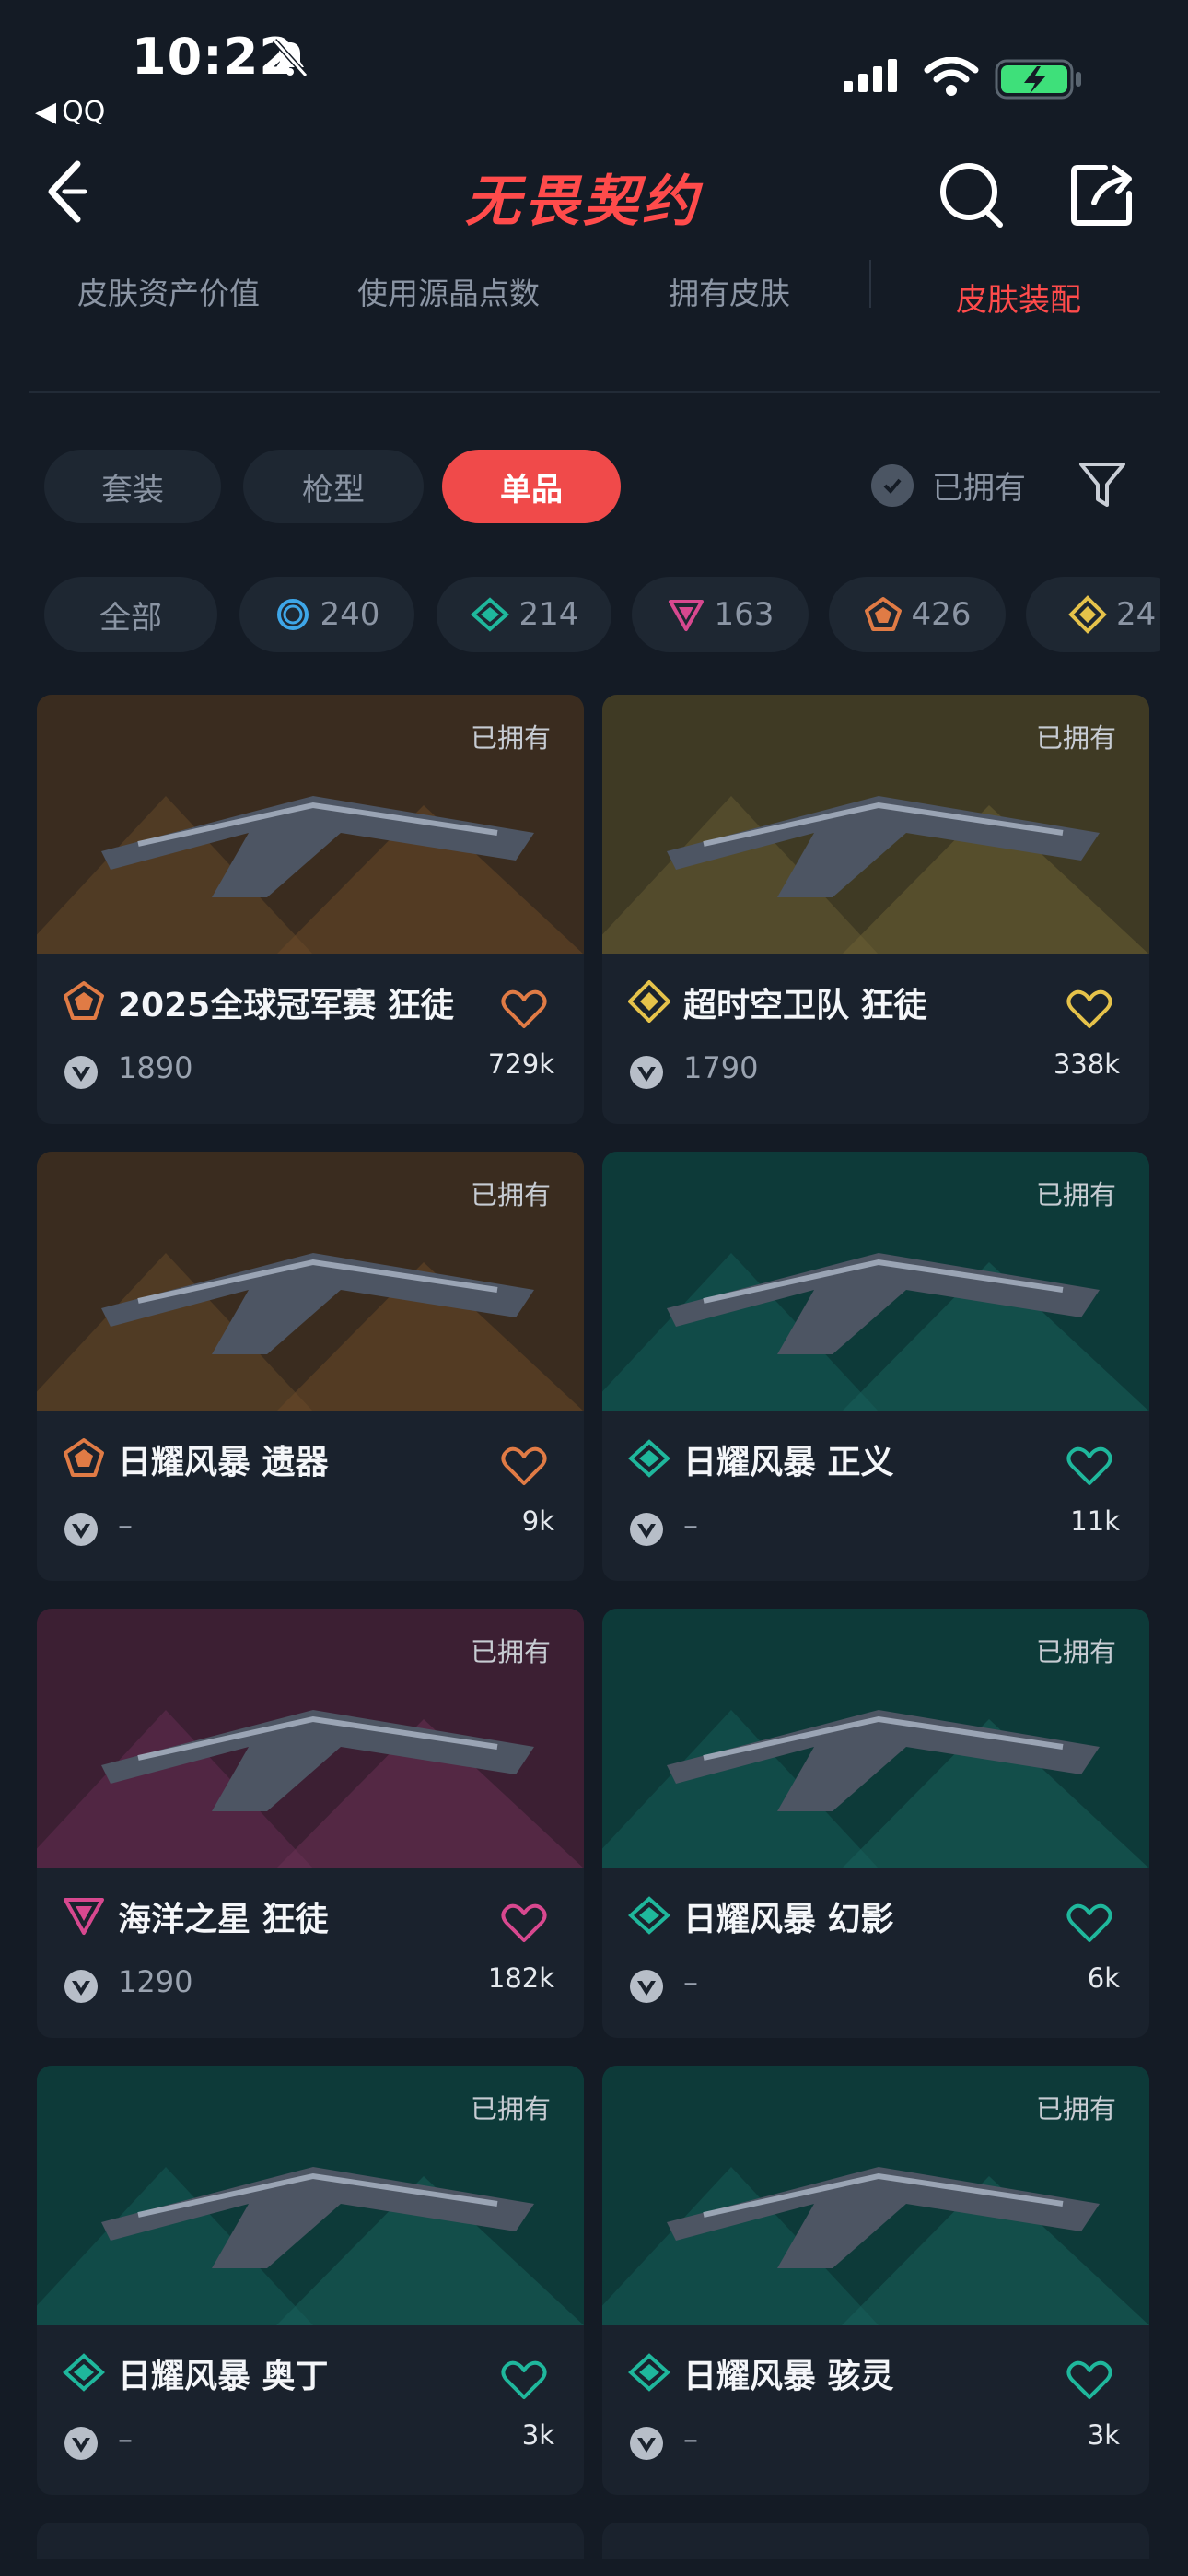  Describe the element at coordinates (168, 291) in the screenshot. I see `tab-skin-asset-value: 皮肤资产价值` at that location.